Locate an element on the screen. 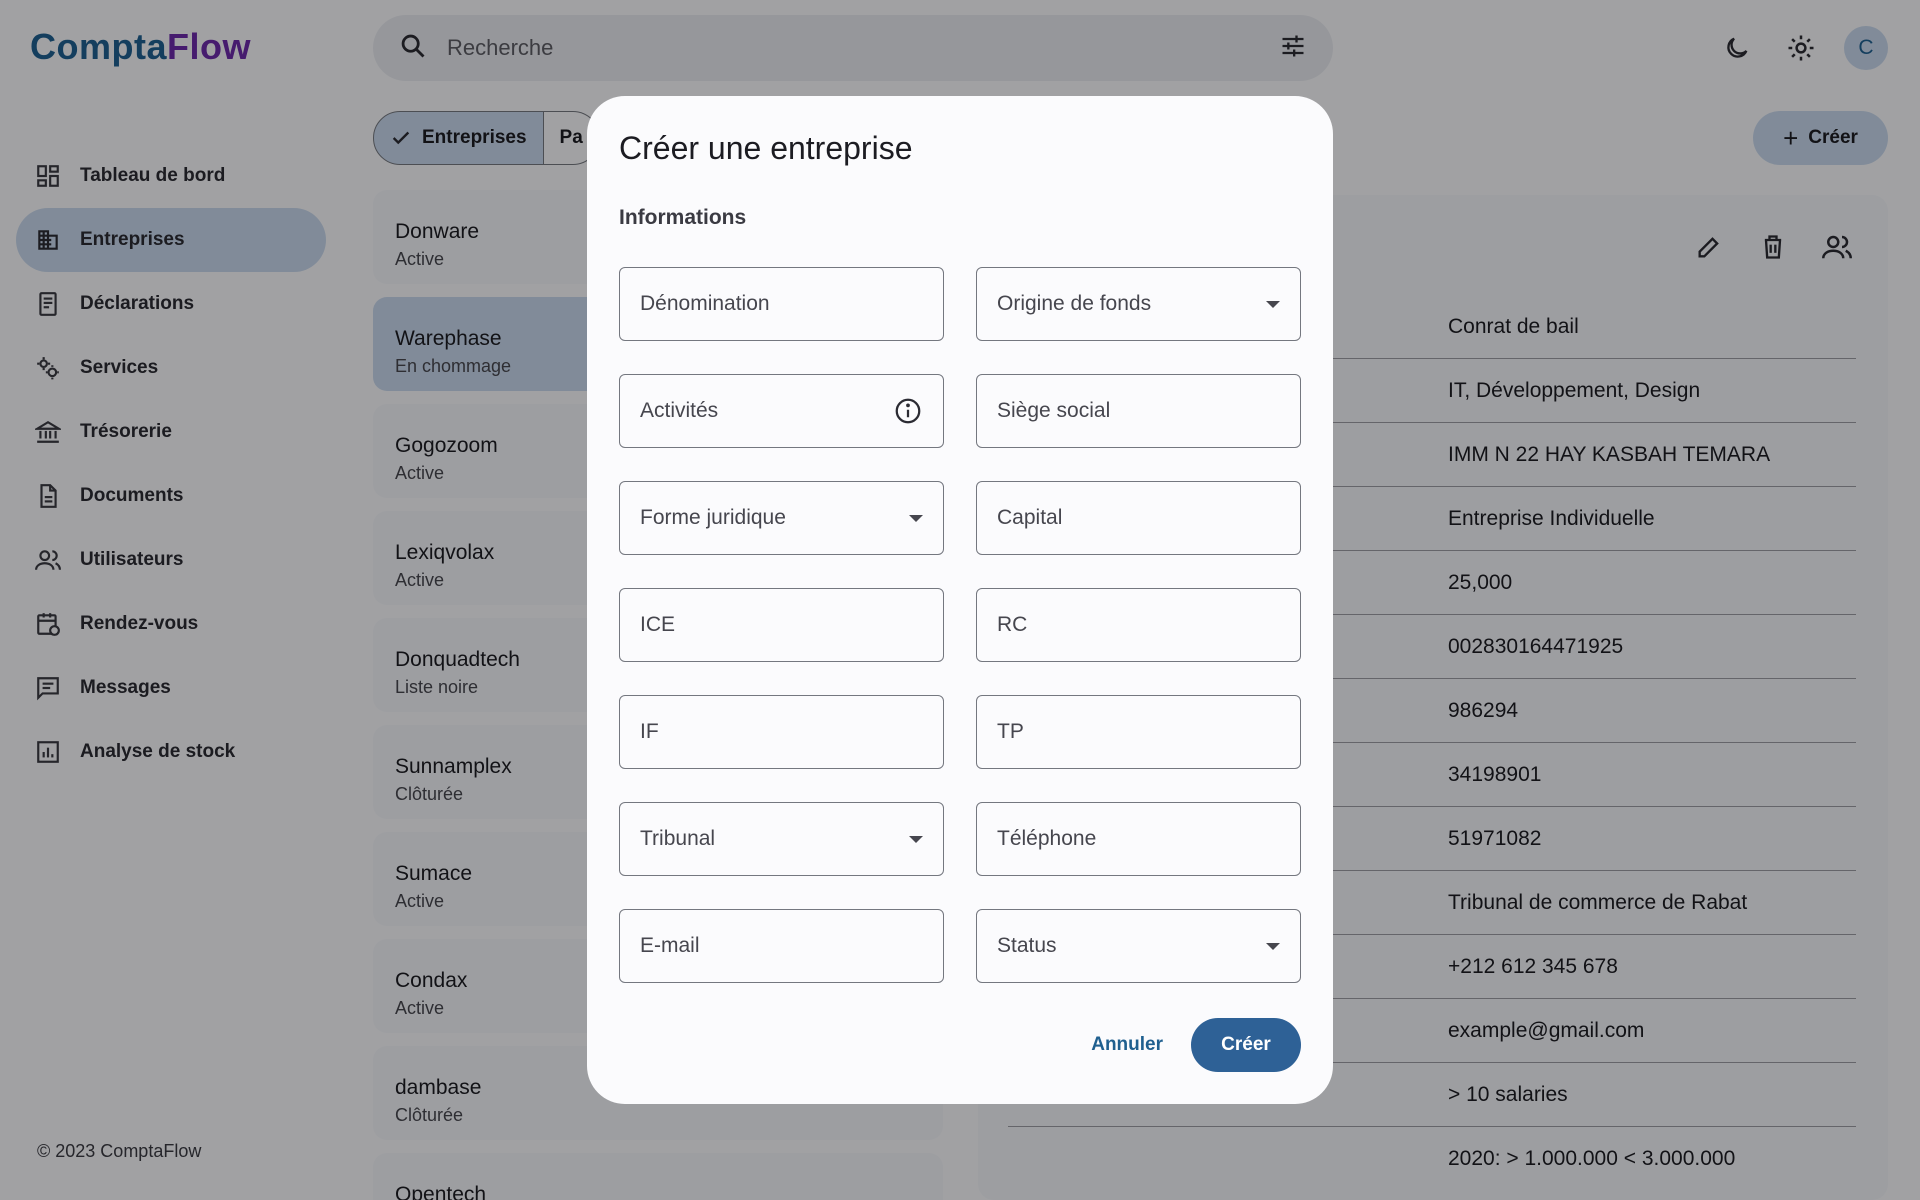  forme-juridique-select: Forme juridique is located at coordinates (781, 518).